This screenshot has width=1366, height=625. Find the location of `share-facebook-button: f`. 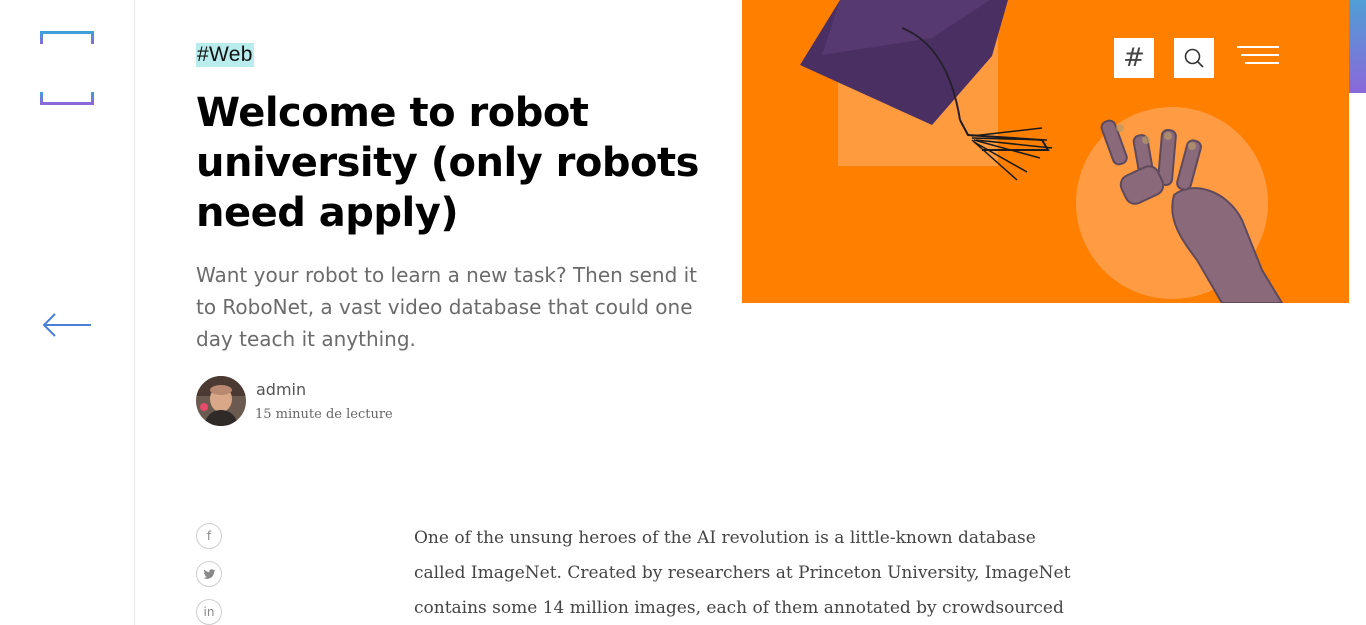

share-facebook-button: f is located at coordinates (209, 536).